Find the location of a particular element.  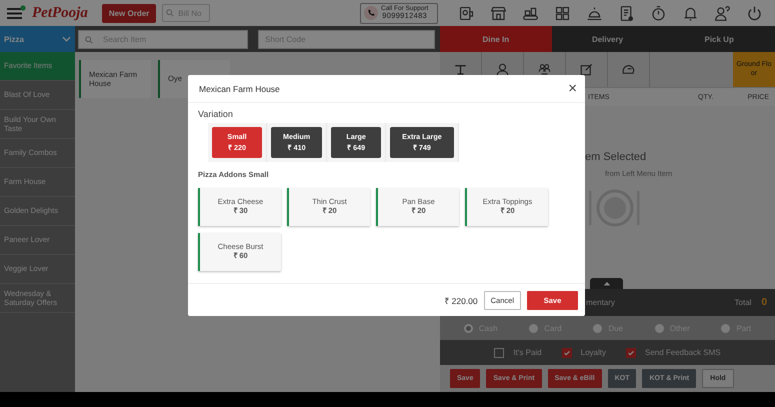

total-label: Total is located at coordinates (743, 302).